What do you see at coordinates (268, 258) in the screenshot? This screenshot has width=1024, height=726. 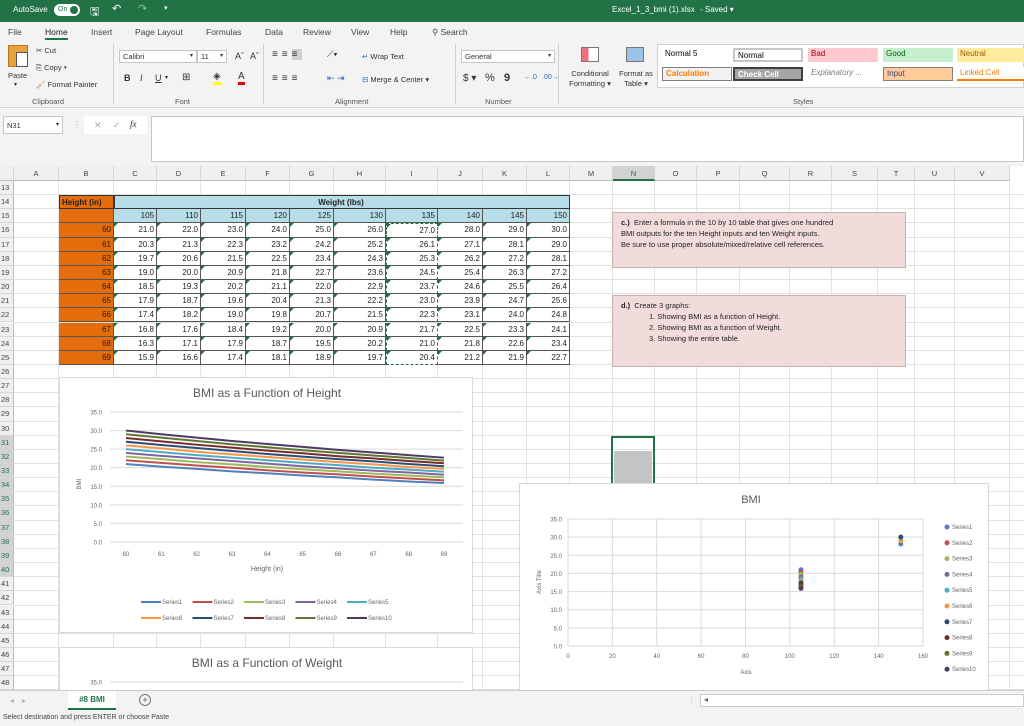 I see `bmi-cell: 22.5` at bounding box center [268, 258].